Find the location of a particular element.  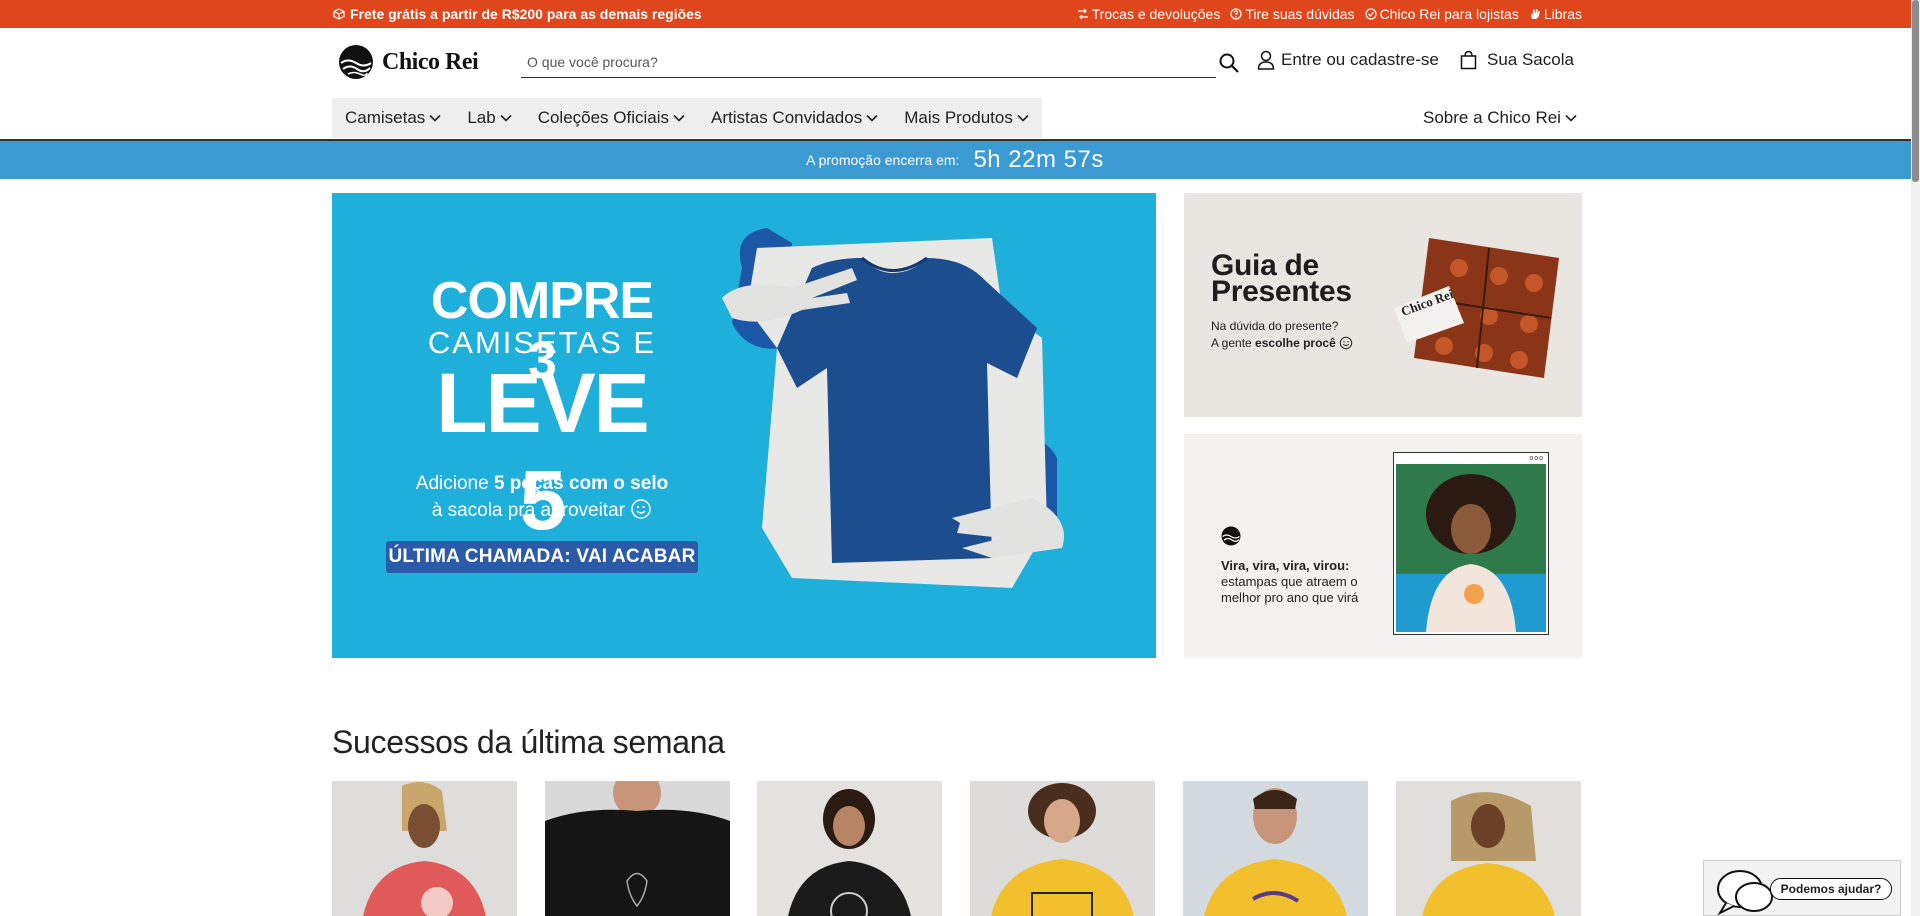

retailers-link-label: Chico Rei para lojistas is located at coordinates (1449, 14).